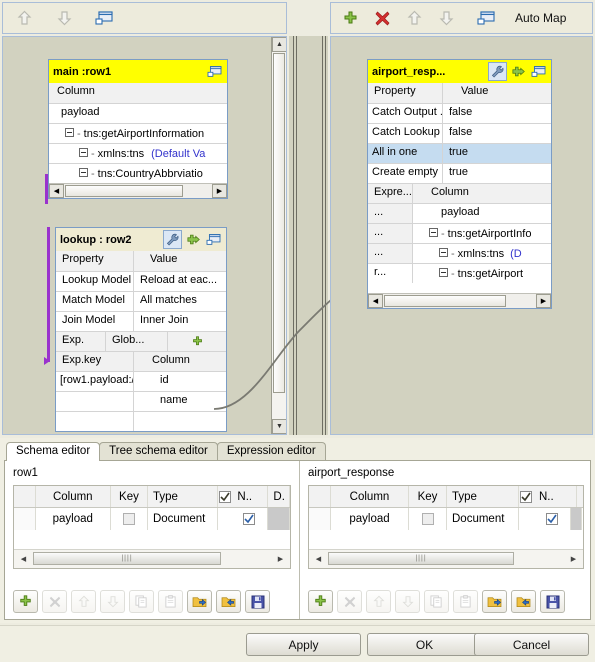 The width and height of the screenshot is (595, 662). Describe the element at coordinates (141, 381) in the screenshot. I see `key-row: [row1.payload:/ id` at that location.